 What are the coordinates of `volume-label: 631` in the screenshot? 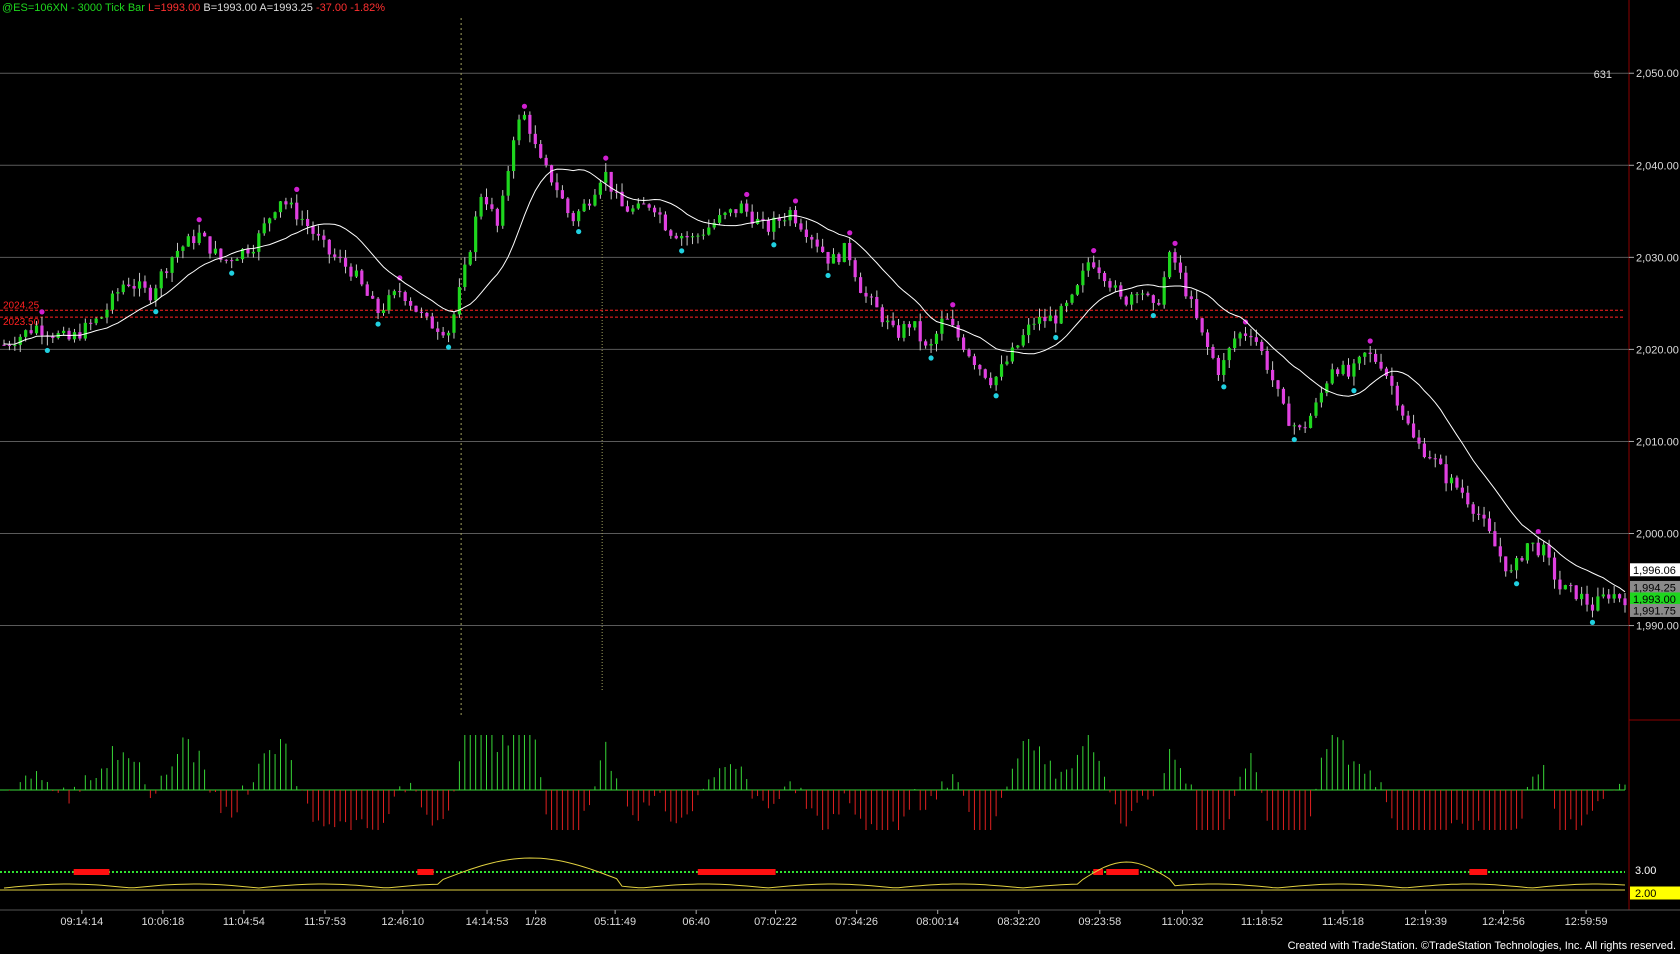 It's located at (1603, 75).